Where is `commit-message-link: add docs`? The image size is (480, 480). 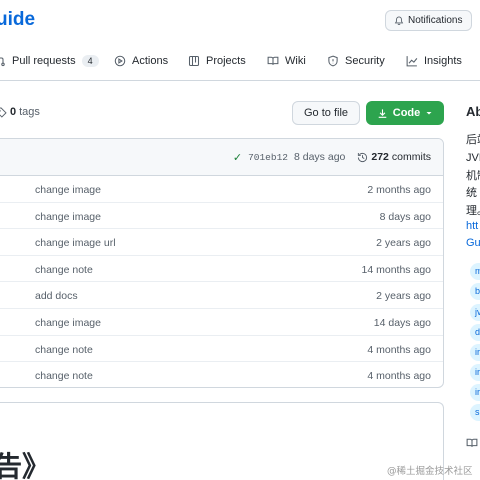 commit-message-link: add docs is located at coordinates (56, 296).